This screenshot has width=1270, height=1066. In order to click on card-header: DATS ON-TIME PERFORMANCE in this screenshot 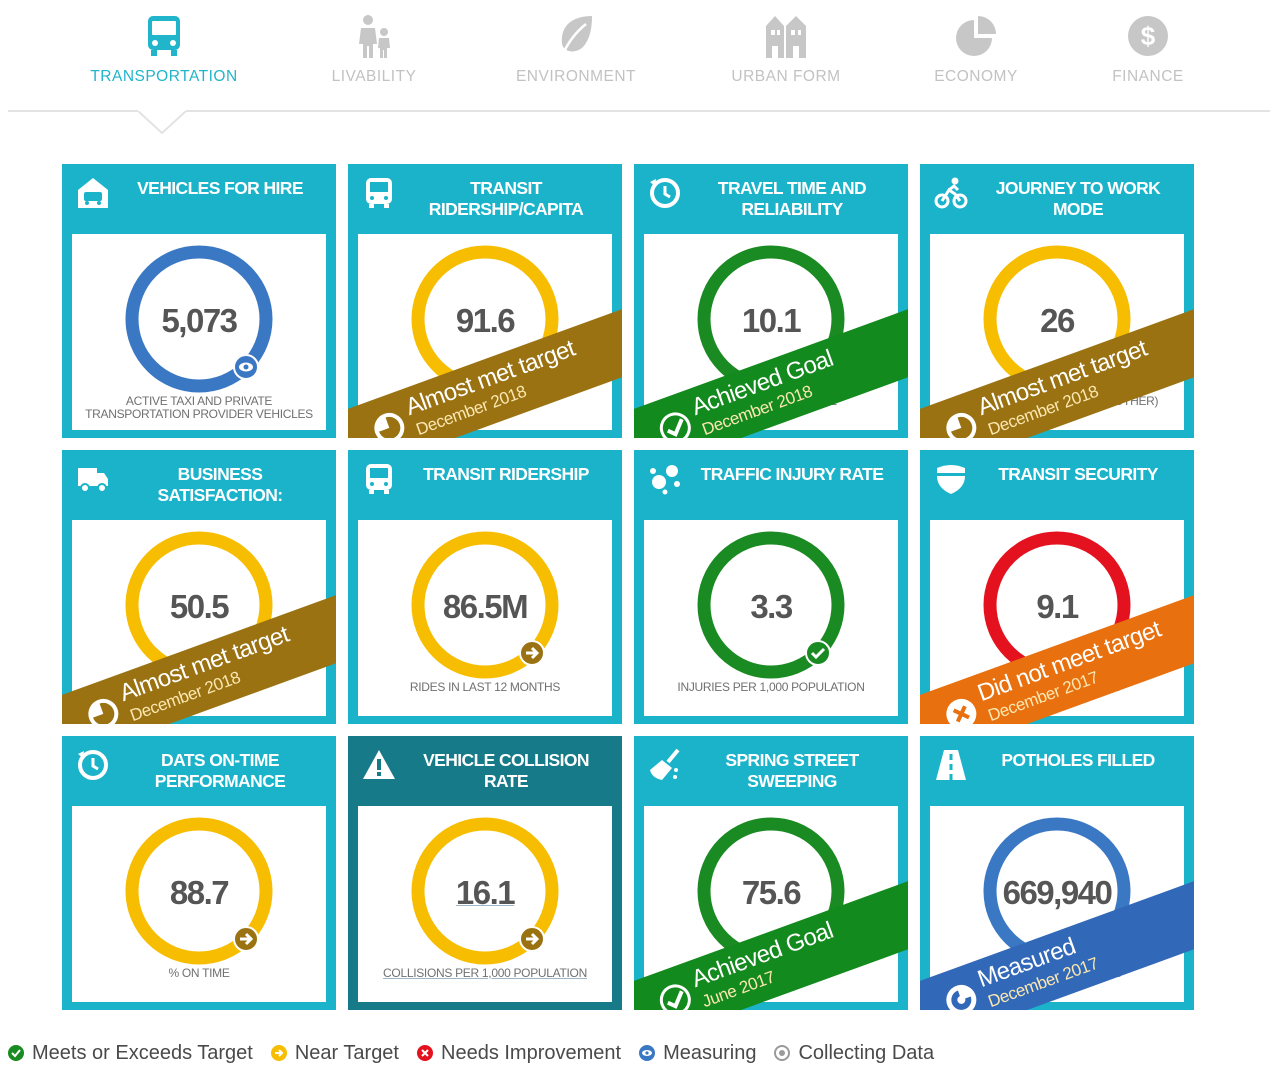, I will do `click(199, 771)`.